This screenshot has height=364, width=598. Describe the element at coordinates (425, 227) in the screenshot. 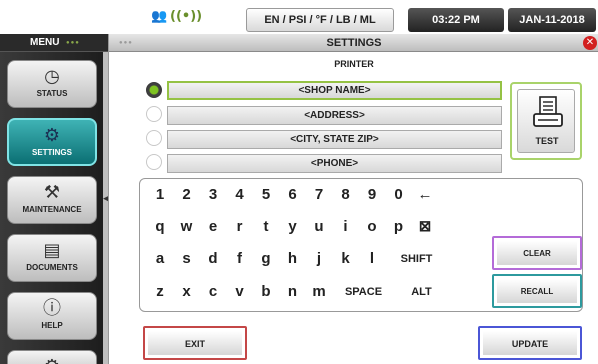

I see `delete-key: ⊠` at that location.